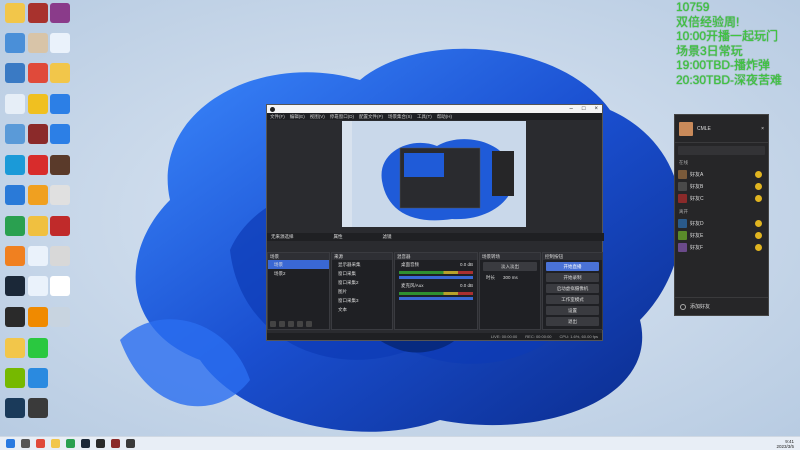 The width and height of the screenshot is (800, 450). Describe the element at coordinates (15, 104) in the screenshot. I see `recycle-bin-icon` at that location.